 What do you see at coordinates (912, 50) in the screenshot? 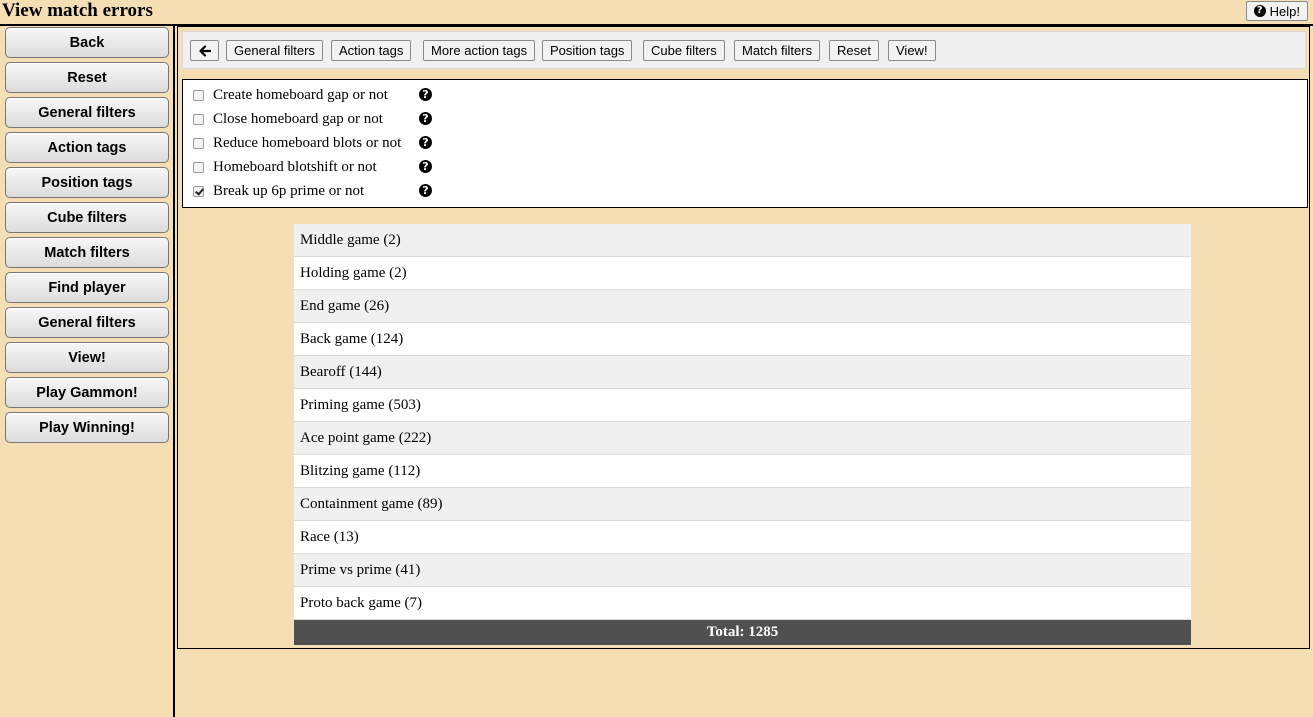
I see `toolbar-view-button: View!` at bounding box center [912, 50].